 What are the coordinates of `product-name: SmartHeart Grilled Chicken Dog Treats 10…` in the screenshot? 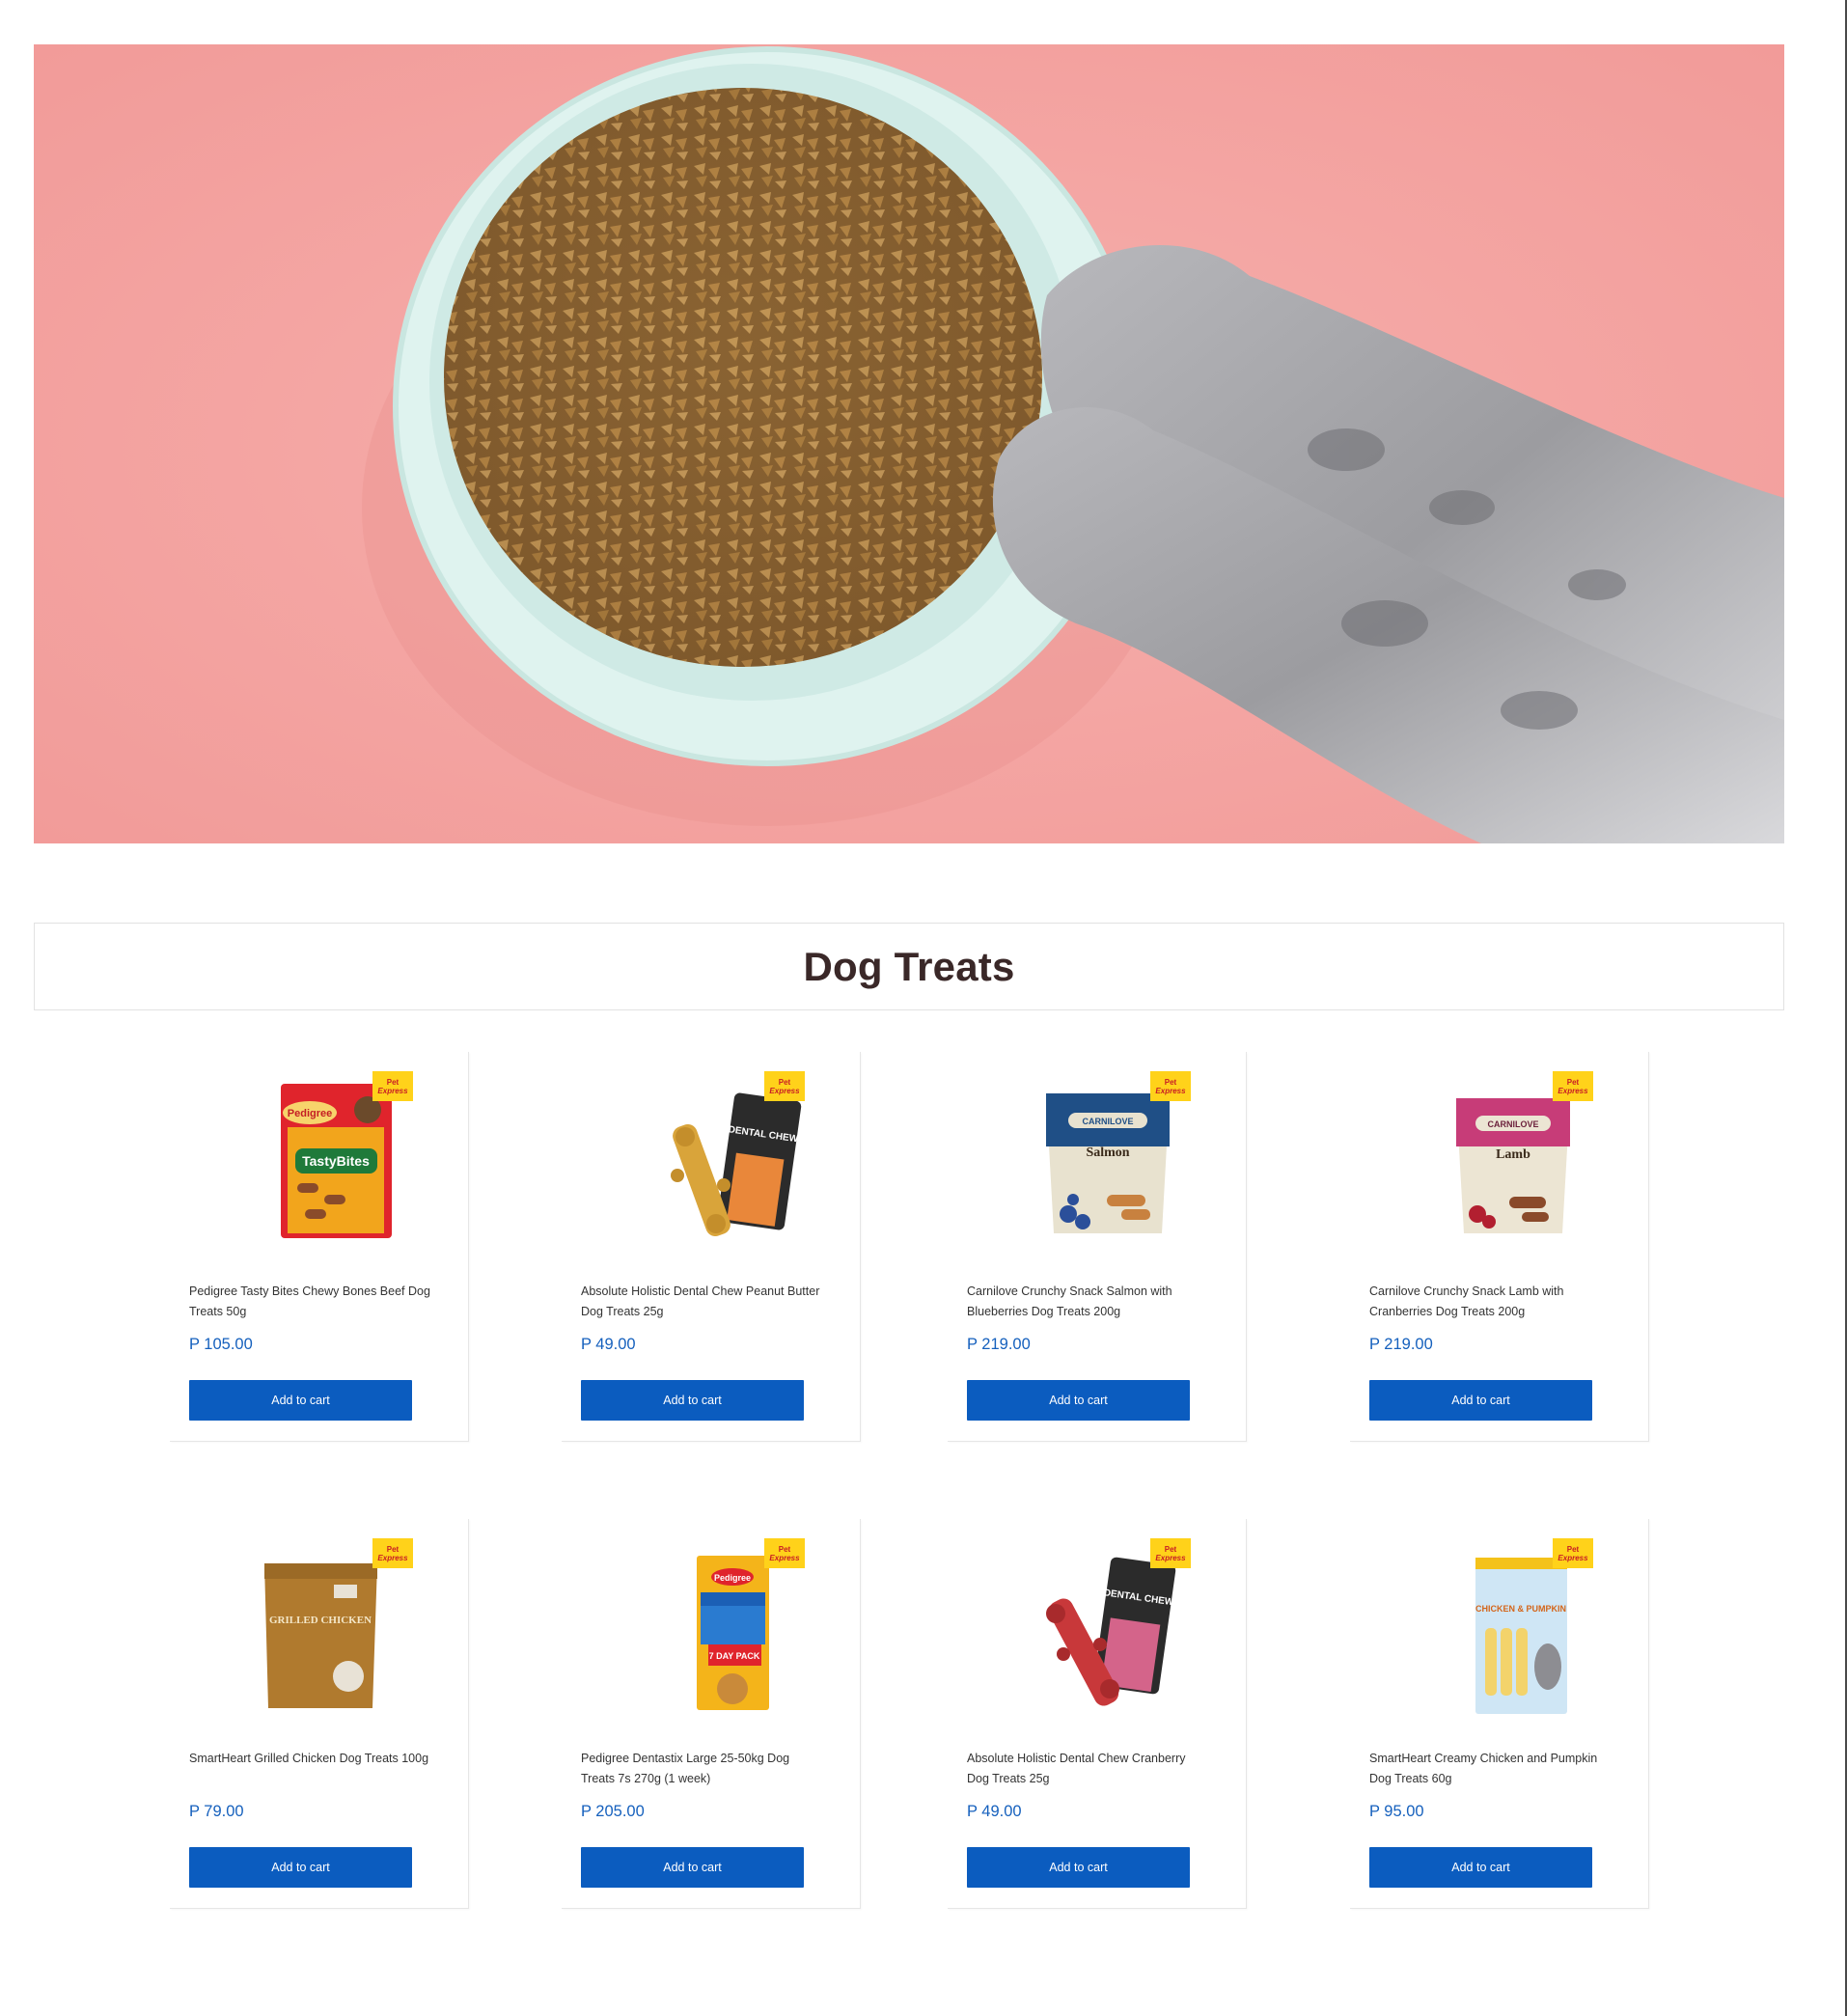 It's located at (309, 1759).